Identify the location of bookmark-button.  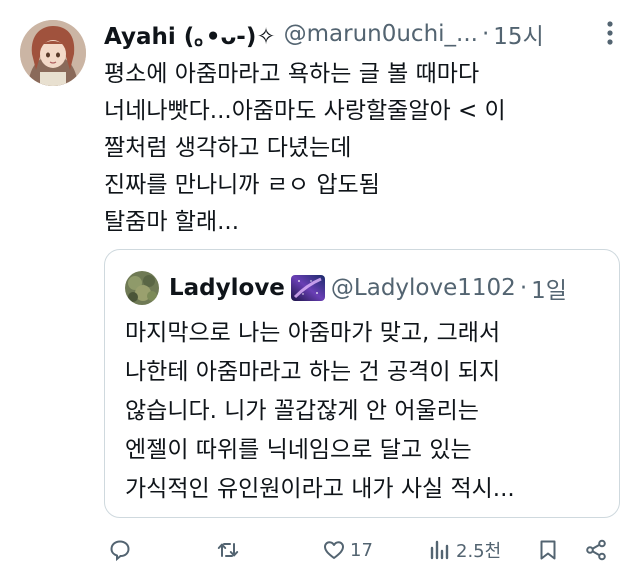
(548, 550).